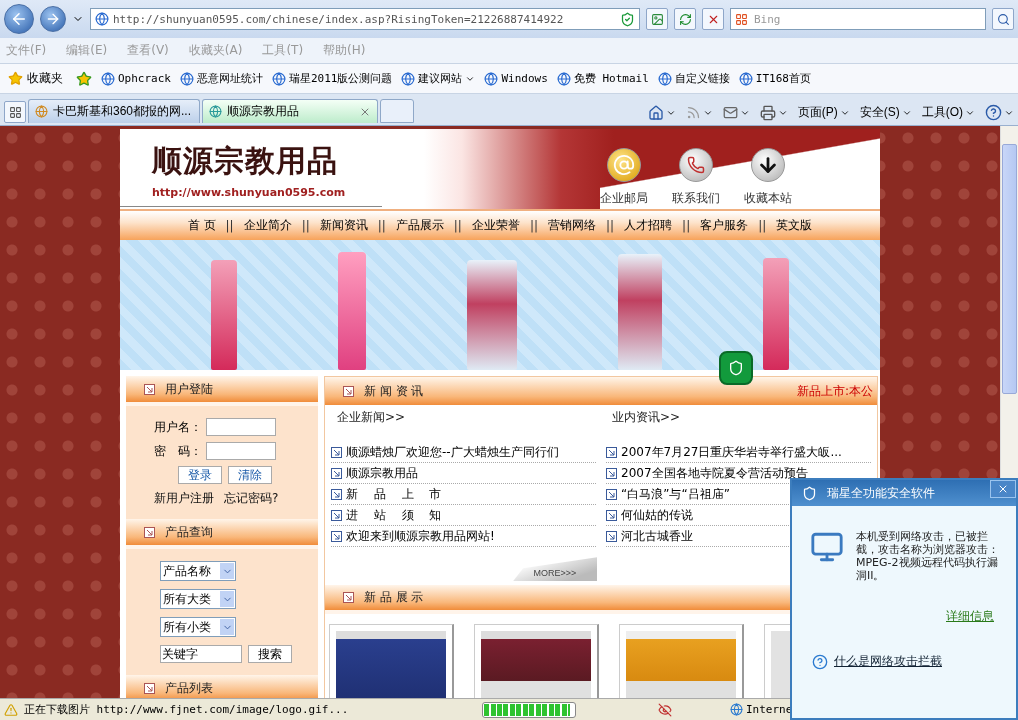 The image size is (1018, 720). Describe the element at coordinates (693, 112) in the screenshot. I see `feed-icon` at that location.